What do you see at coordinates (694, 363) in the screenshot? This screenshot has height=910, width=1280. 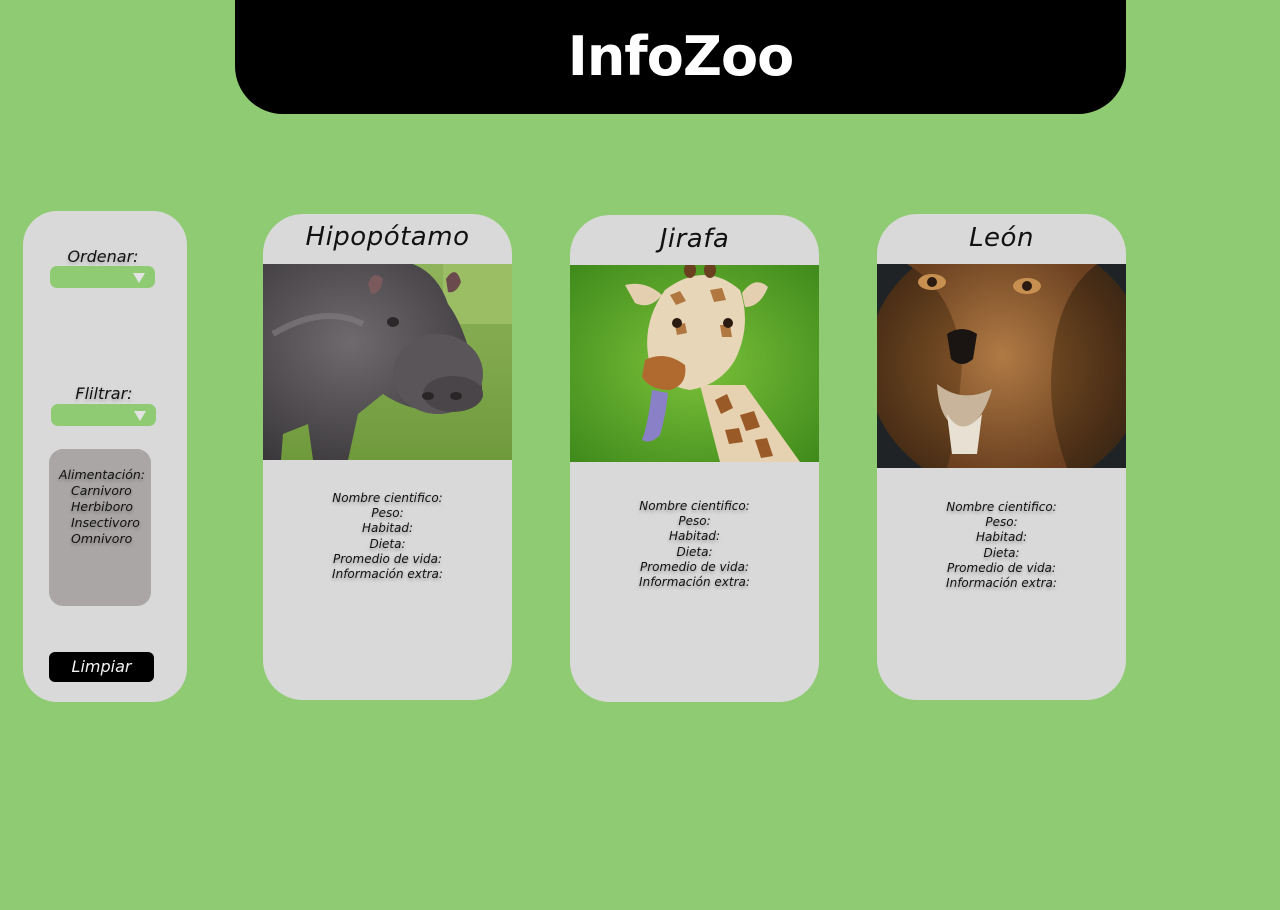 I see `giraffe-photo` at bounding box center [694, 363].